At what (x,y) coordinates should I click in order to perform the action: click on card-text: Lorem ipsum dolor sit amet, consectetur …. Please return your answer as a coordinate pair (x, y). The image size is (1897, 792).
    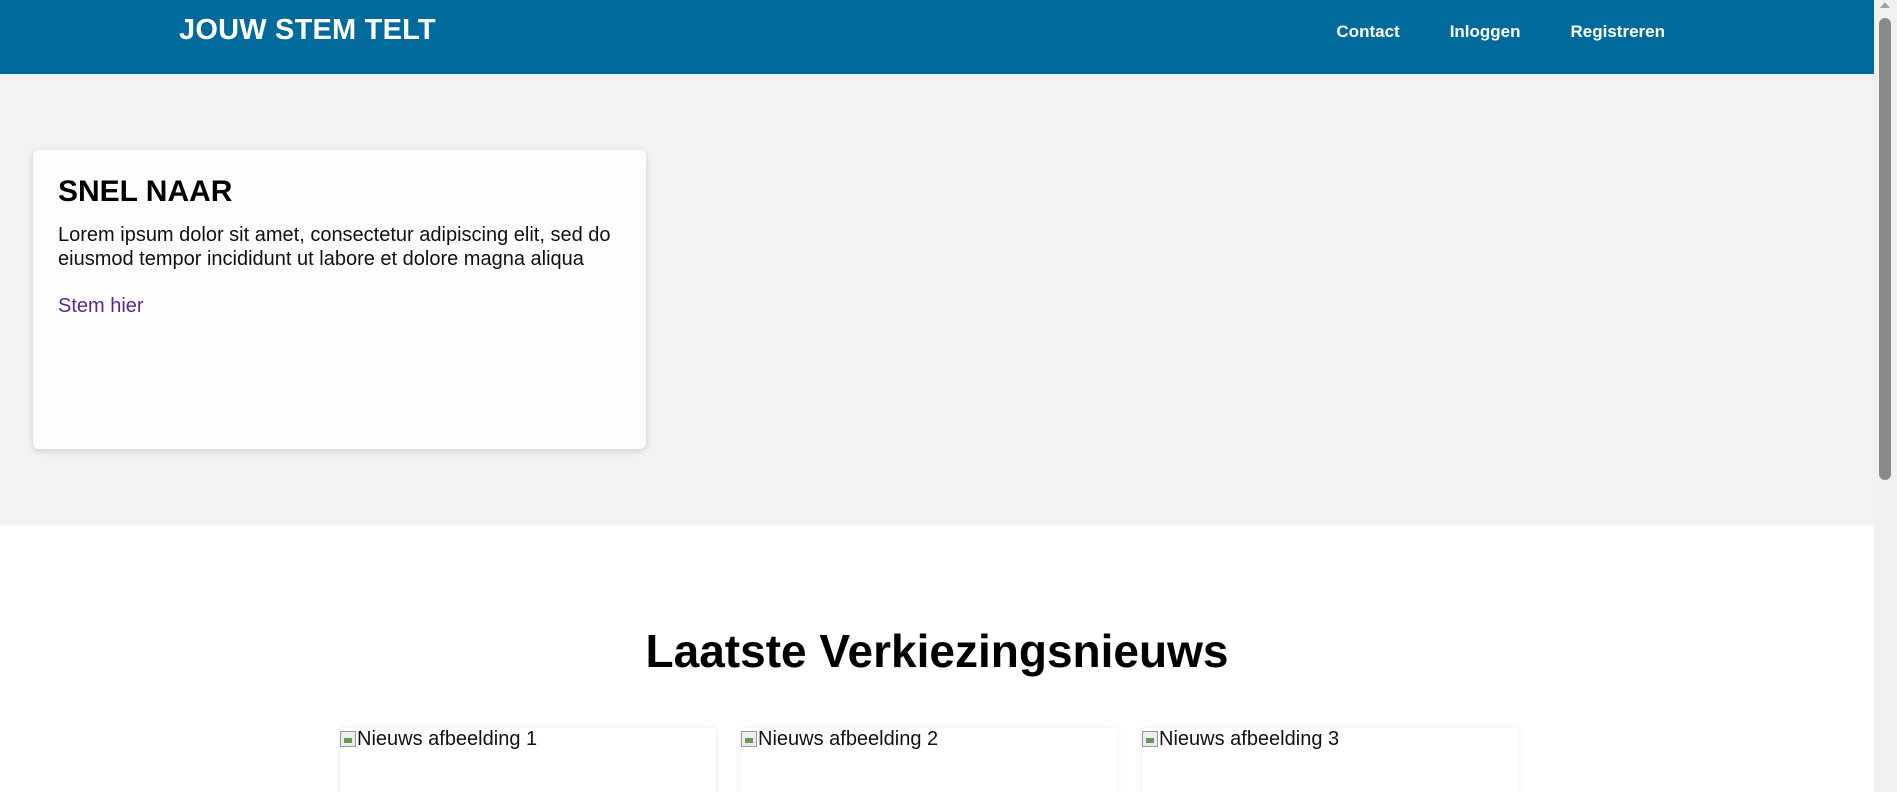
    Looking at the image, I should click on (334, 247).